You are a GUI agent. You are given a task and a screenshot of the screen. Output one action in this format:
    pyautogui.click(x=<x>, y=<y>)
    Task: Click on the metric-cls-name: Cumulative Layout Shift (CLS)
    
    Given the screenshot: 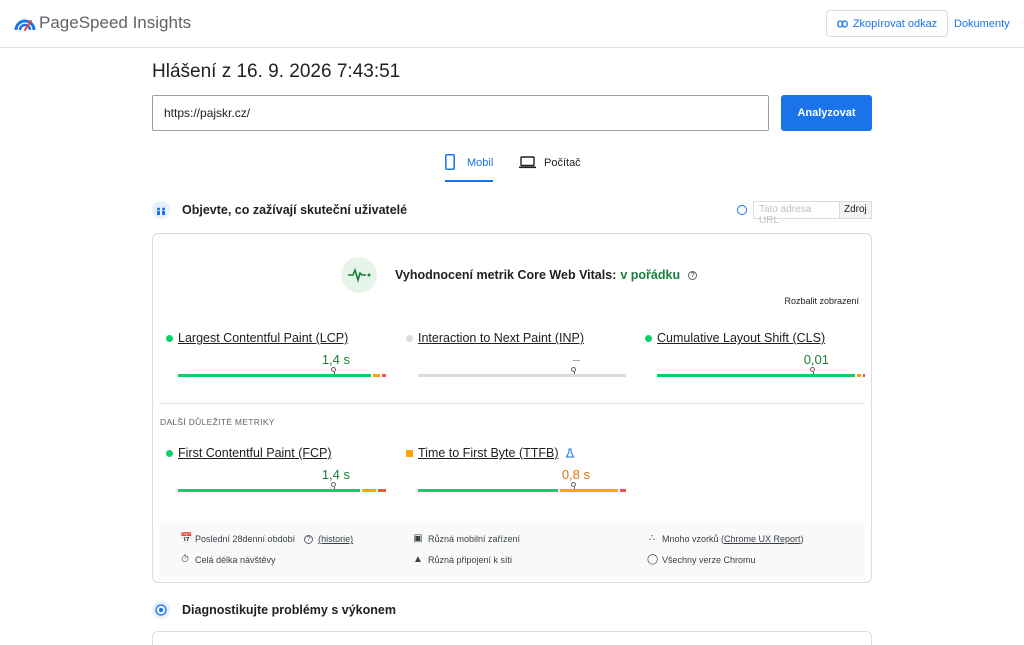 What is the action you would take?
    pyautogui.click(x=741, y=338)
    